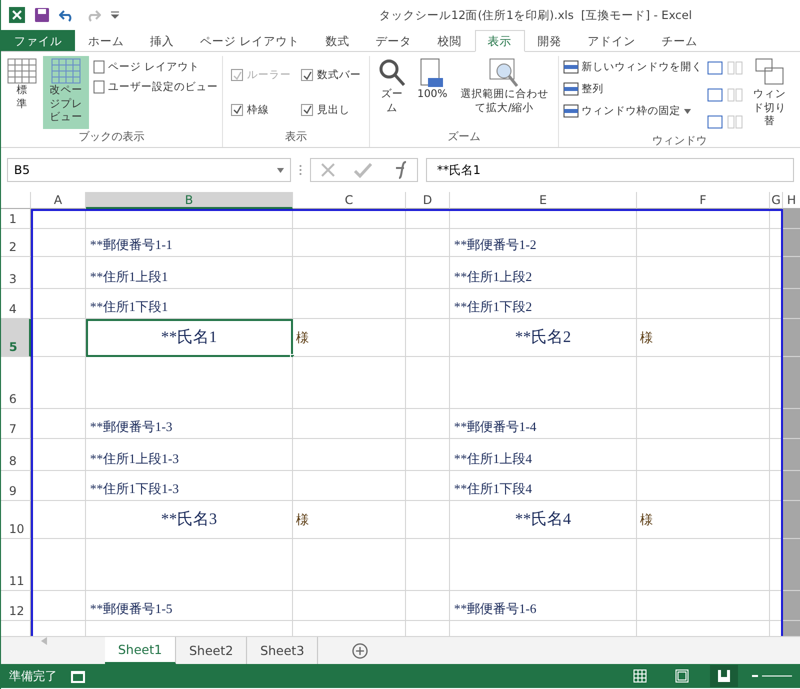  I want to click on view-toggle-button, so click(724, 676).